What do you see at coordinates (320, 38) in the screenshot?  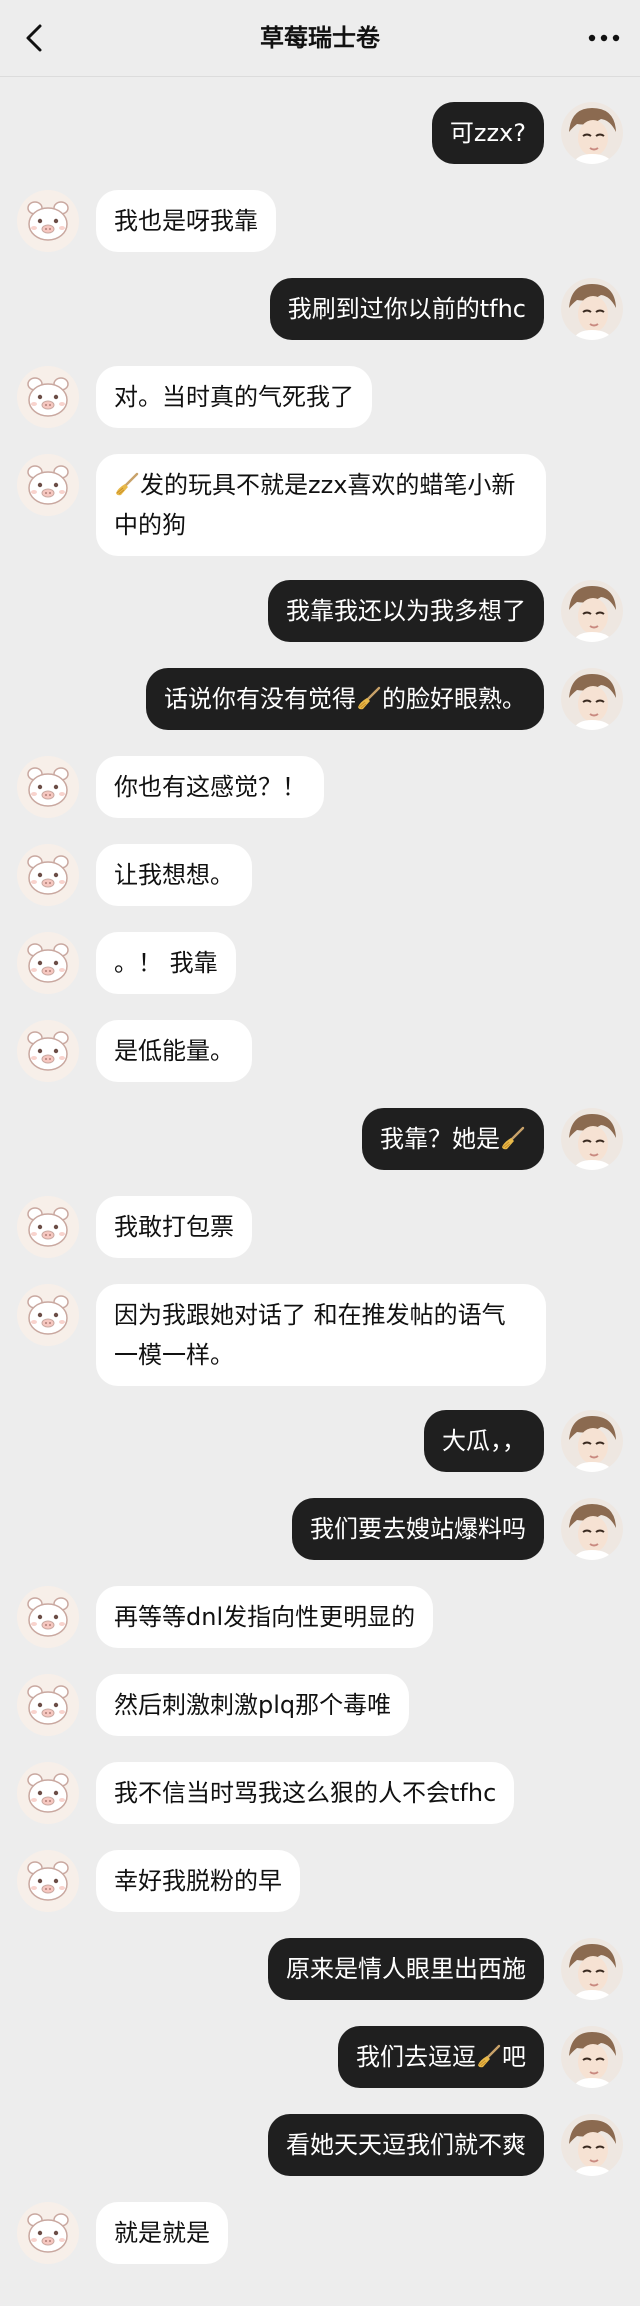 I see `chat-title: 草莓瑞士卷` at bounding box center [320, 38].